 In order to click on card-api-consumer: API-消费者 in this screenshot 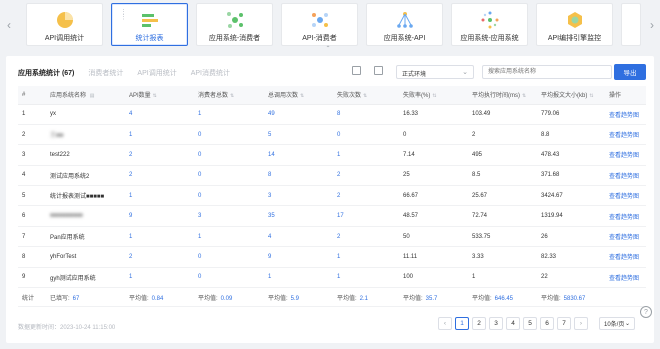, I will do `click(319, 24)`.